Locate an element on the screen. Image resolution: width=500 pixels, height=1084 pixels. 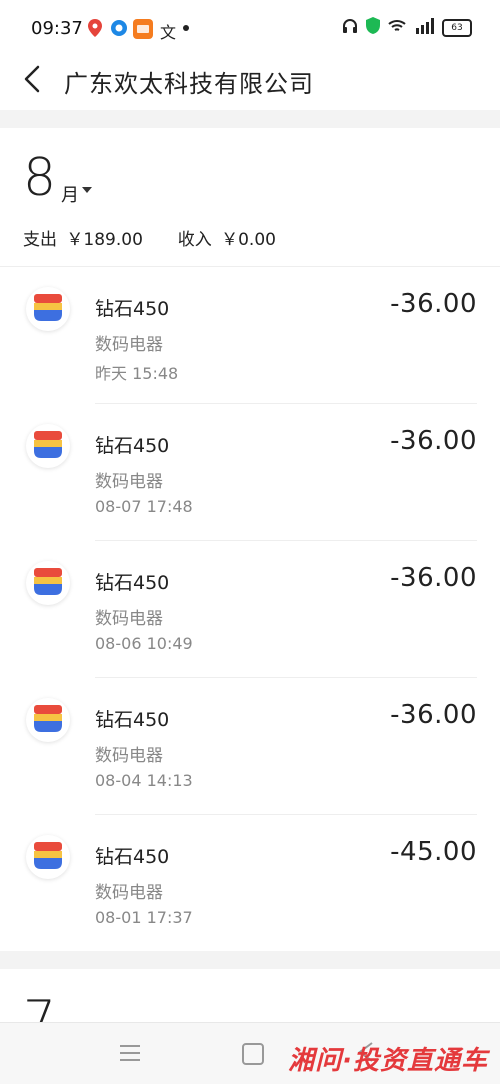
home-icon is located at coordinates (253, 1054).